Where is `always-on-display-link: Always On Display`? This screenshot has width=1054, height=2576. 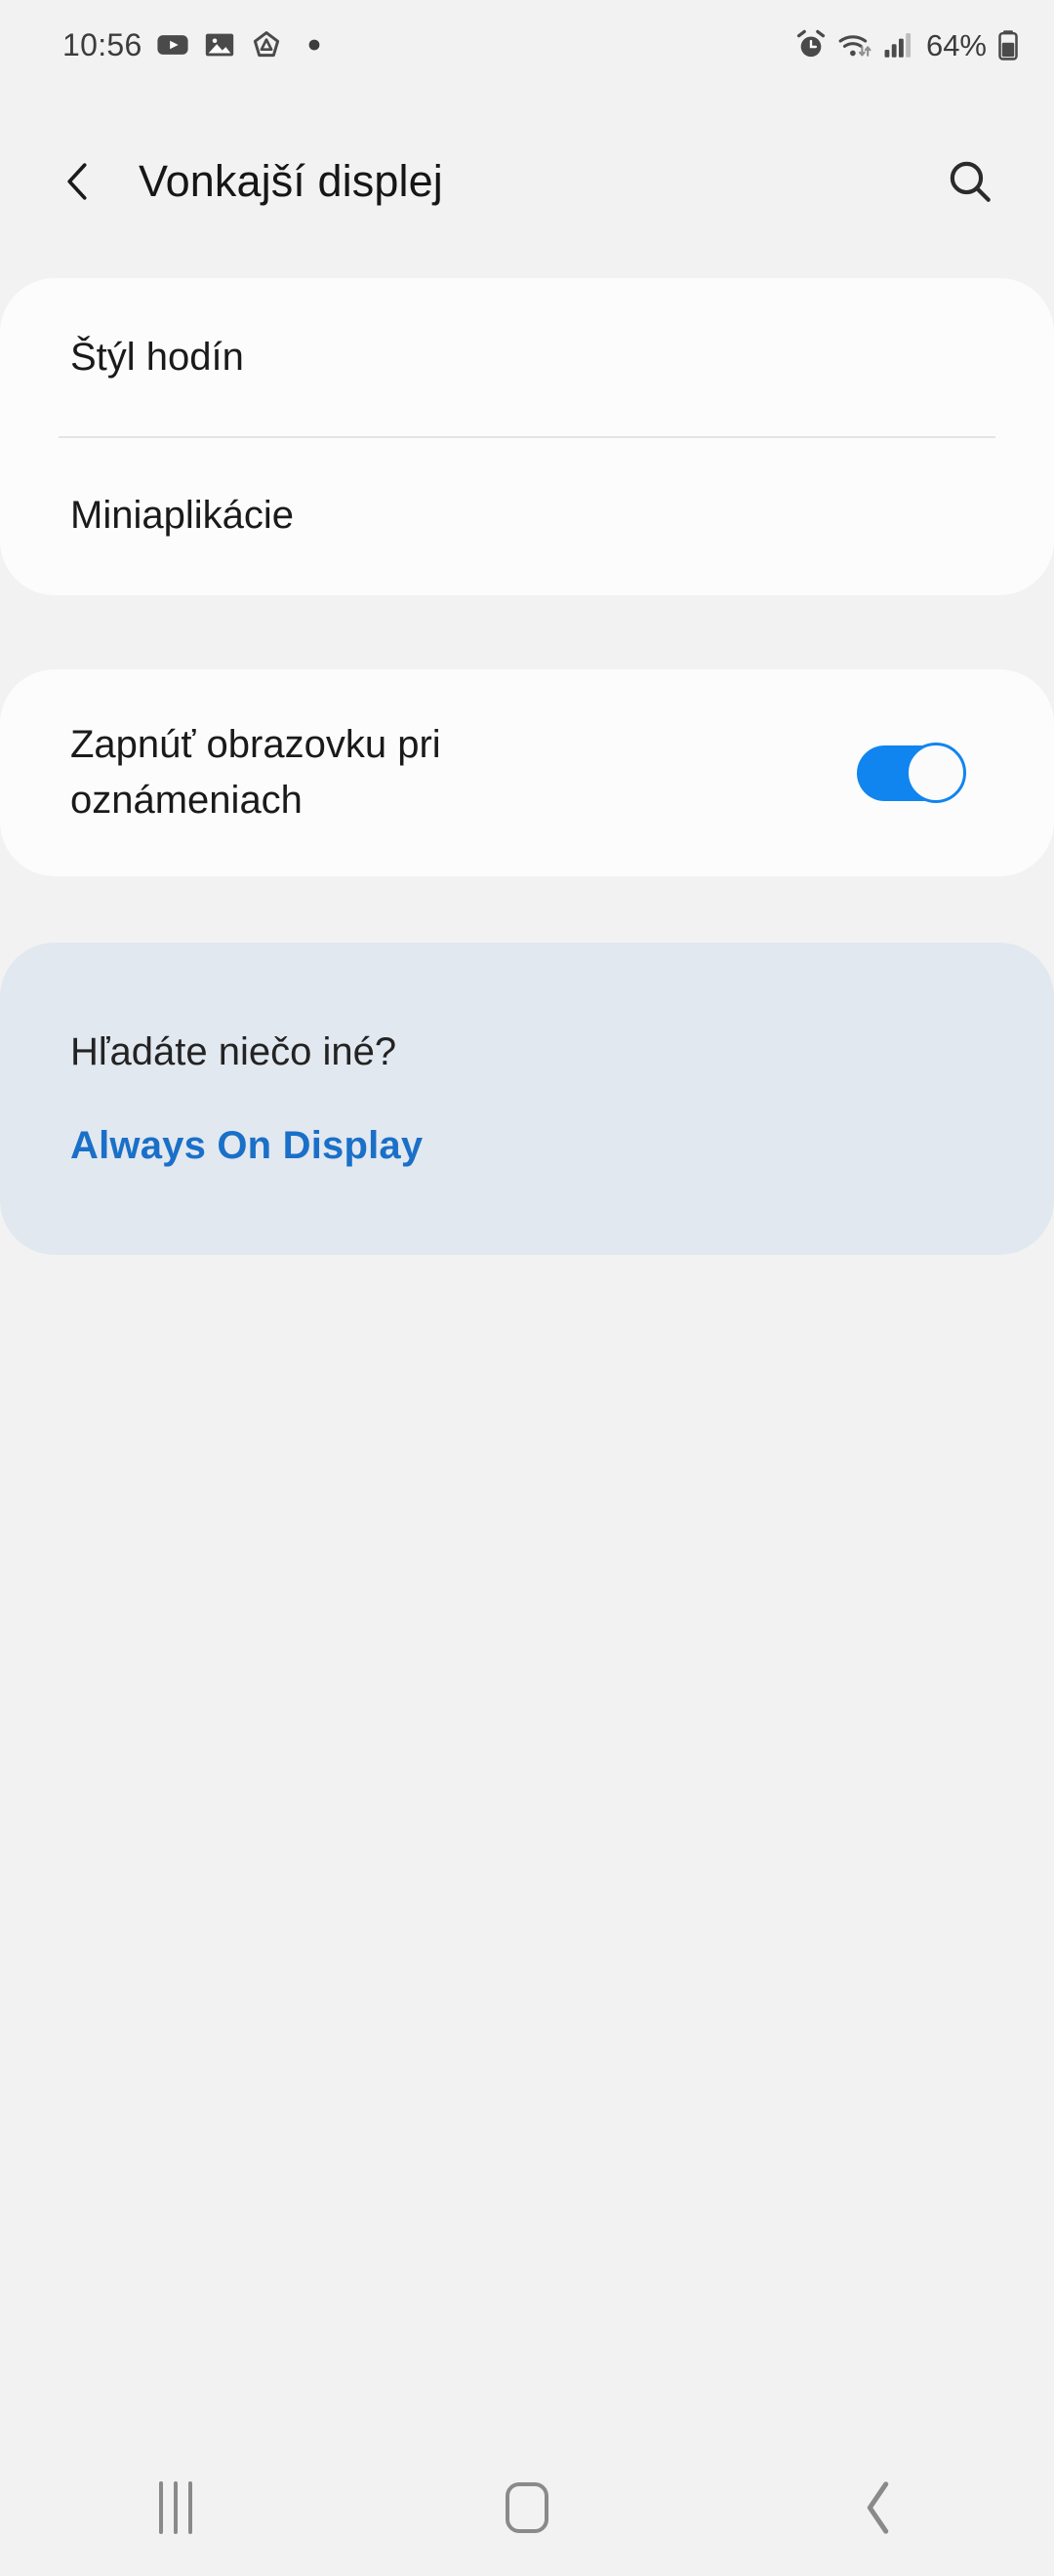
always-on-display-link: Always On Display is located at coordinates (527, 1145).